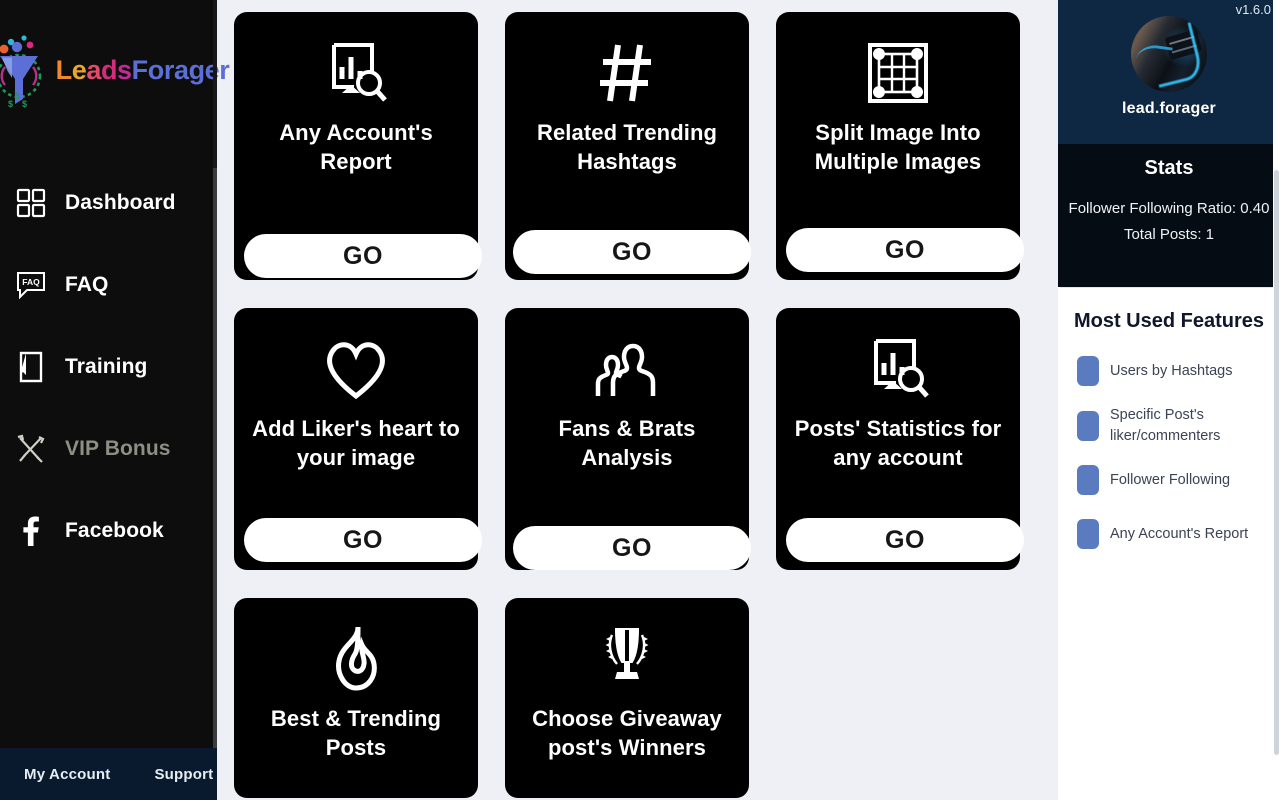 The width and height of the screenshot is (1280, 800). What do you see at coordinates (142, 69) in the screenshot?
I see `app-logo-text: LeadsForager` at bounding box center [142, 69].